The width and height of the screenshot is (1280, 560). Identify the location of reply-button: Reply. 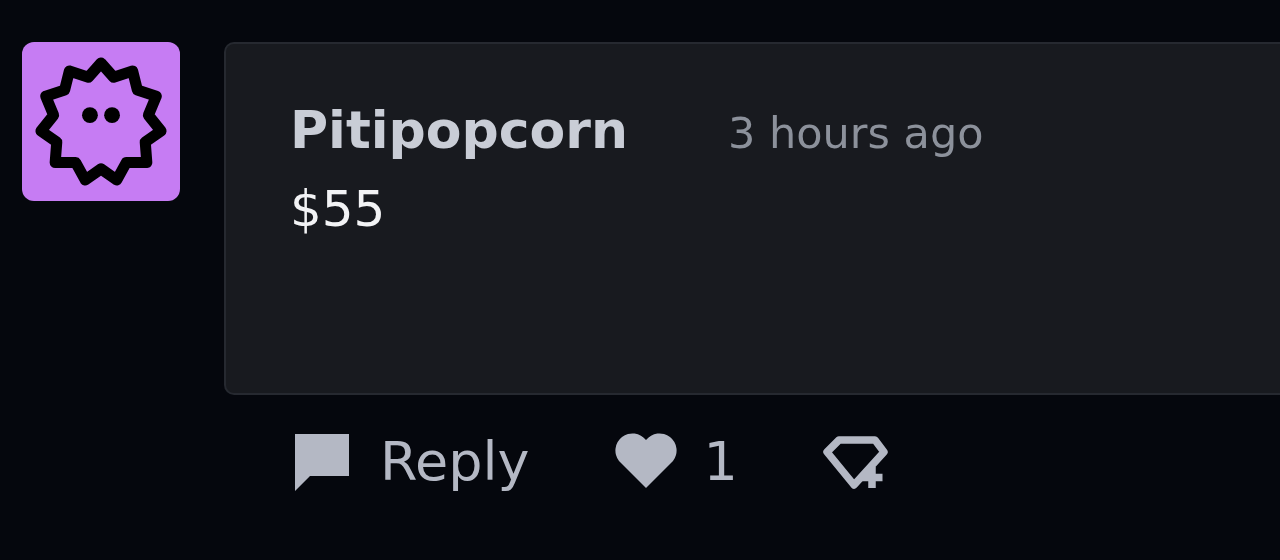
(408, 461).